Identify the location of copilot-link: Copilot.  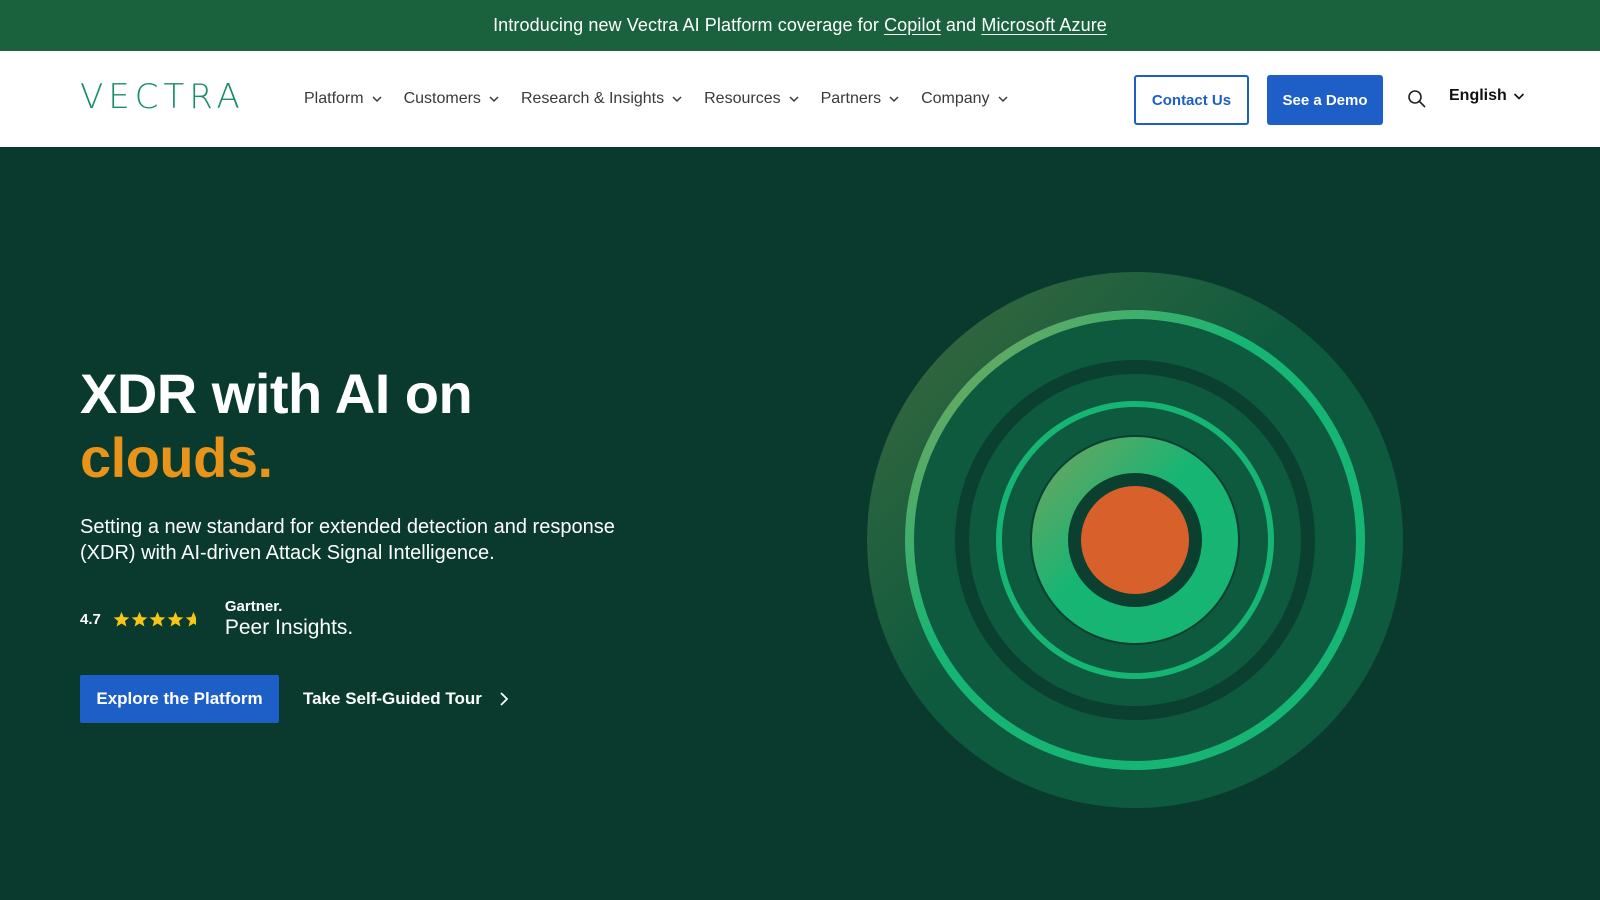
(912, 25).